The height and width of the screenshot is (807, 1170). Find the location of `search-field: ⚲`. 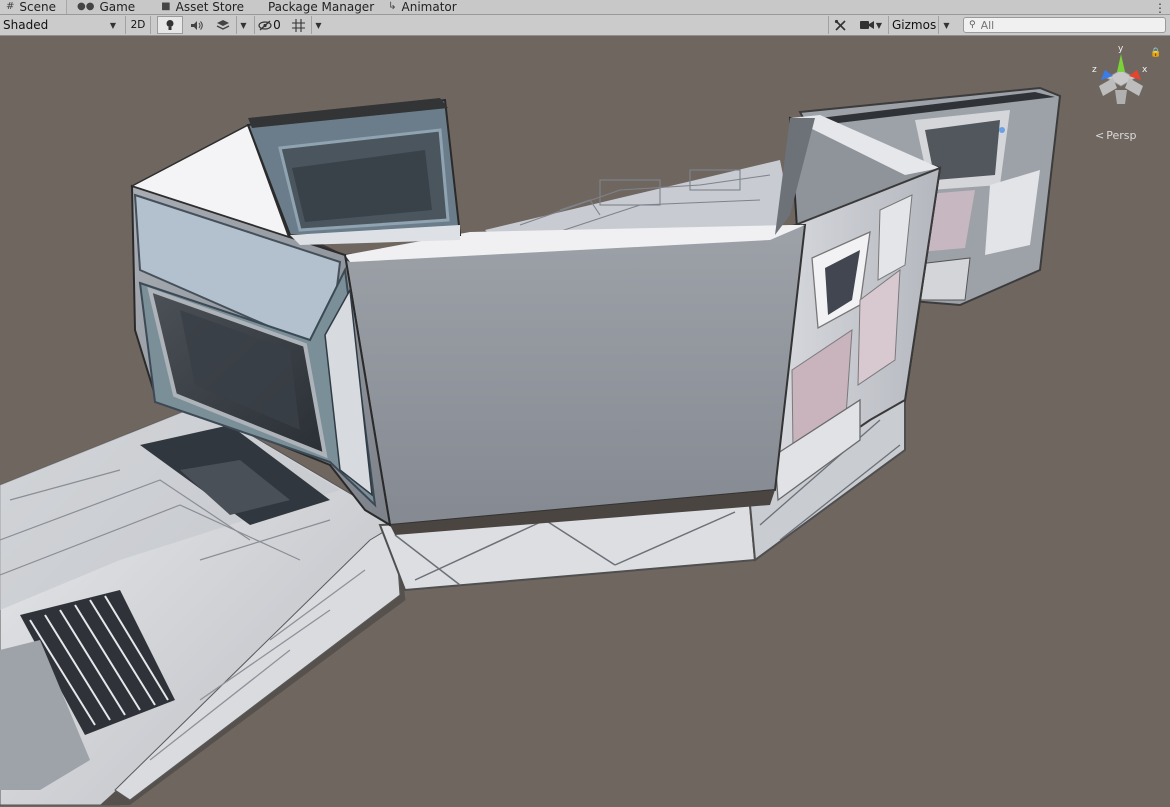

search-field: ⚲ is located at coordinates (1064, 25).